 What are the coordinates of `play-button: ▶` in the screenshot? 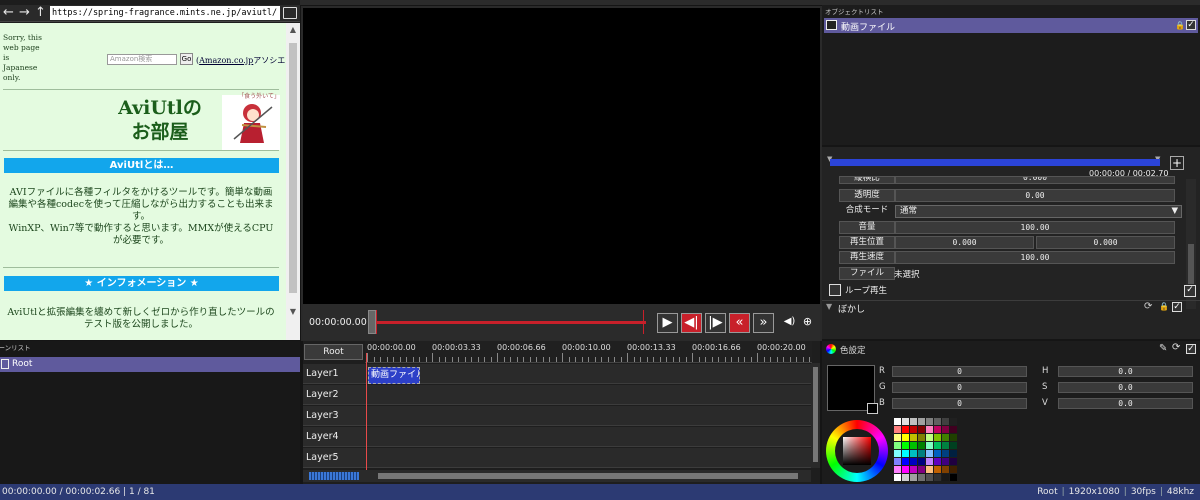 It's located at (667, 323).